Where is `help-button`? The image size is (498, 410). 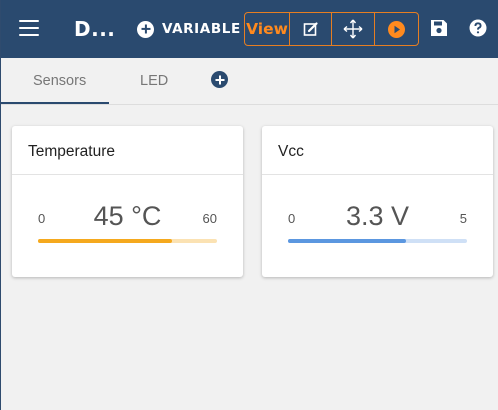 help-button is located at coordinates (478, 28).